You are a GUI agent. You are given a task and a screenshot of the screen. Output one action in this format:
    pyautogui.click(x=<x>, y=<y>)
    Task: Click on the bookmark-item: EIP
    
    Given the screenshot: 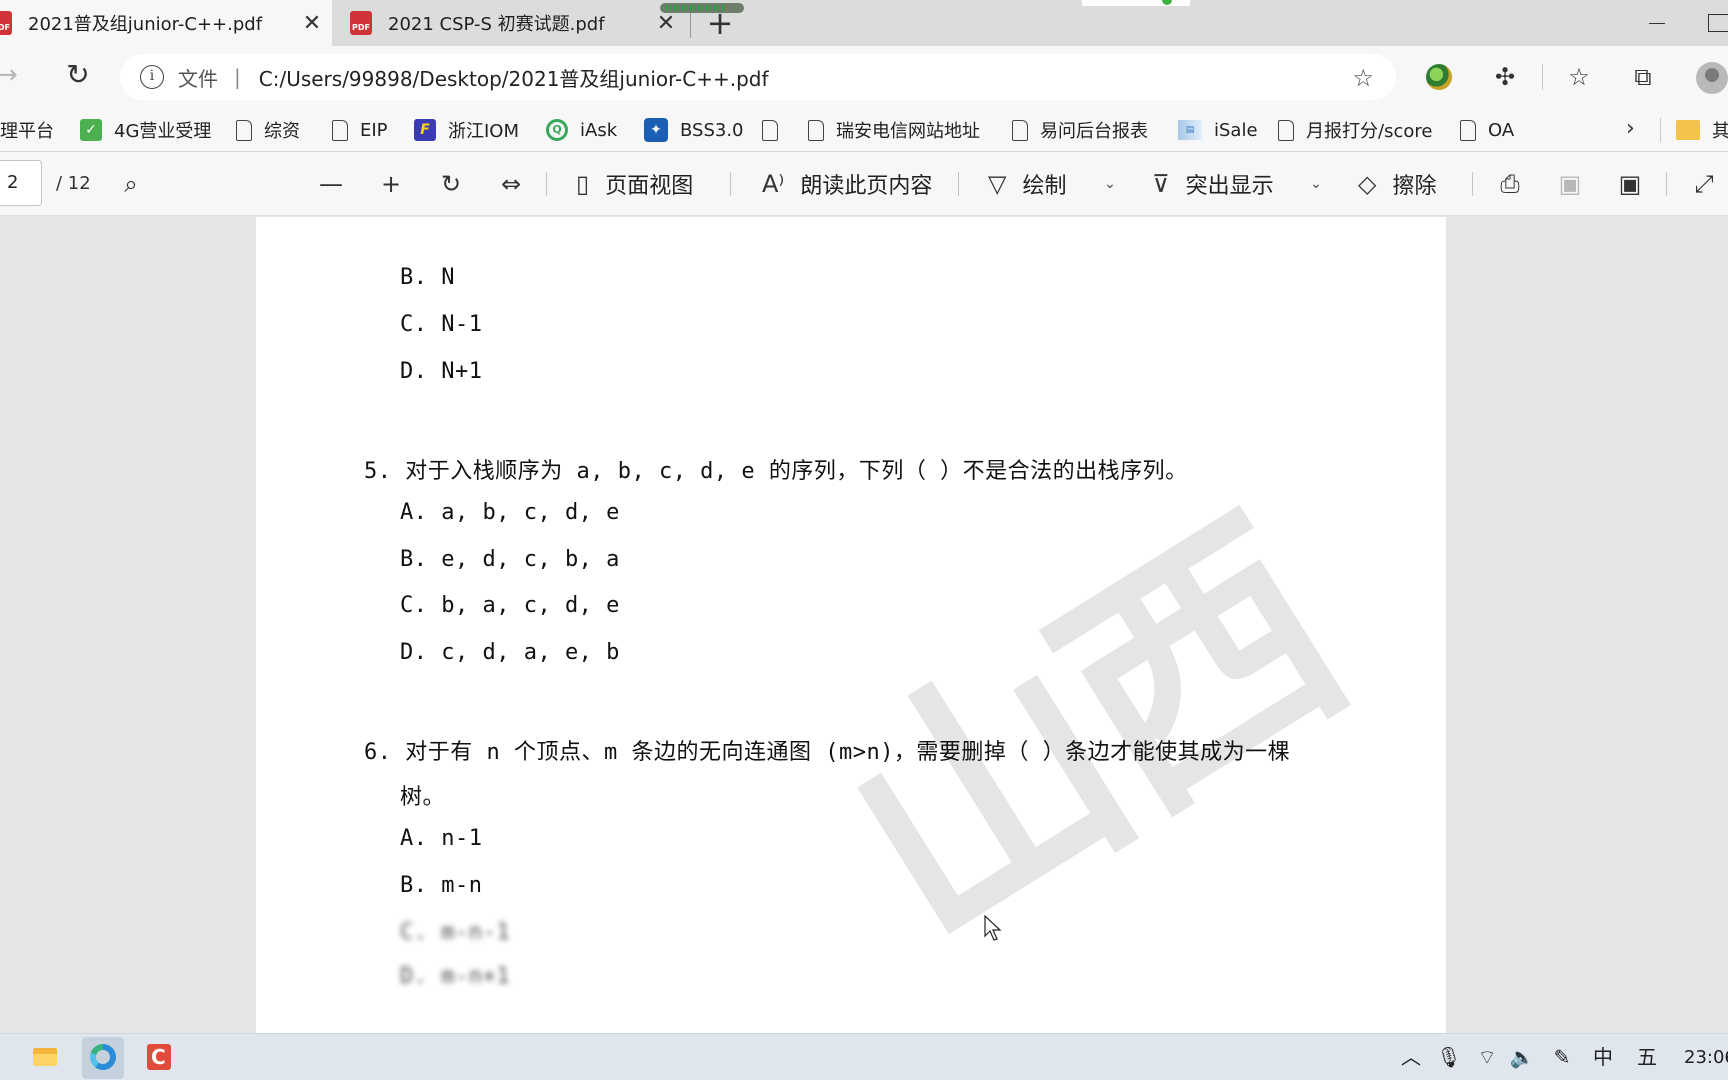 What is the action you would take?
    pyautogui.click(x=360, y=130)
    